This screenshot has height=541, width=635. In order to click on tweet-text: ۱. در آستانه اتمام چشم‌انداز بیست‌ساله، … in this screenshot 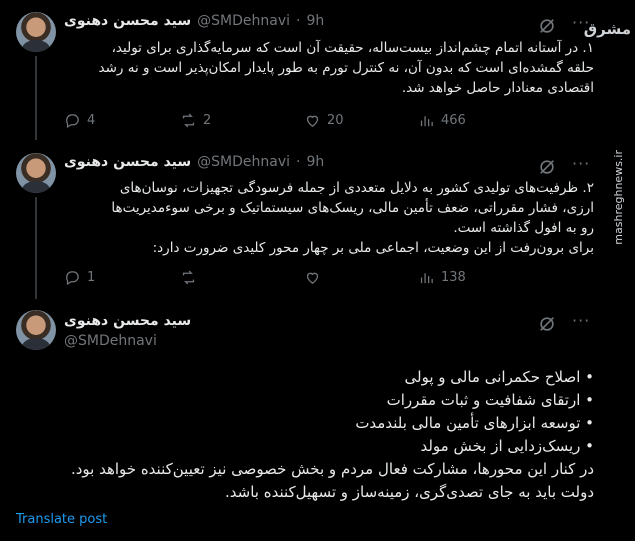, I will do `click(329, 68)`.